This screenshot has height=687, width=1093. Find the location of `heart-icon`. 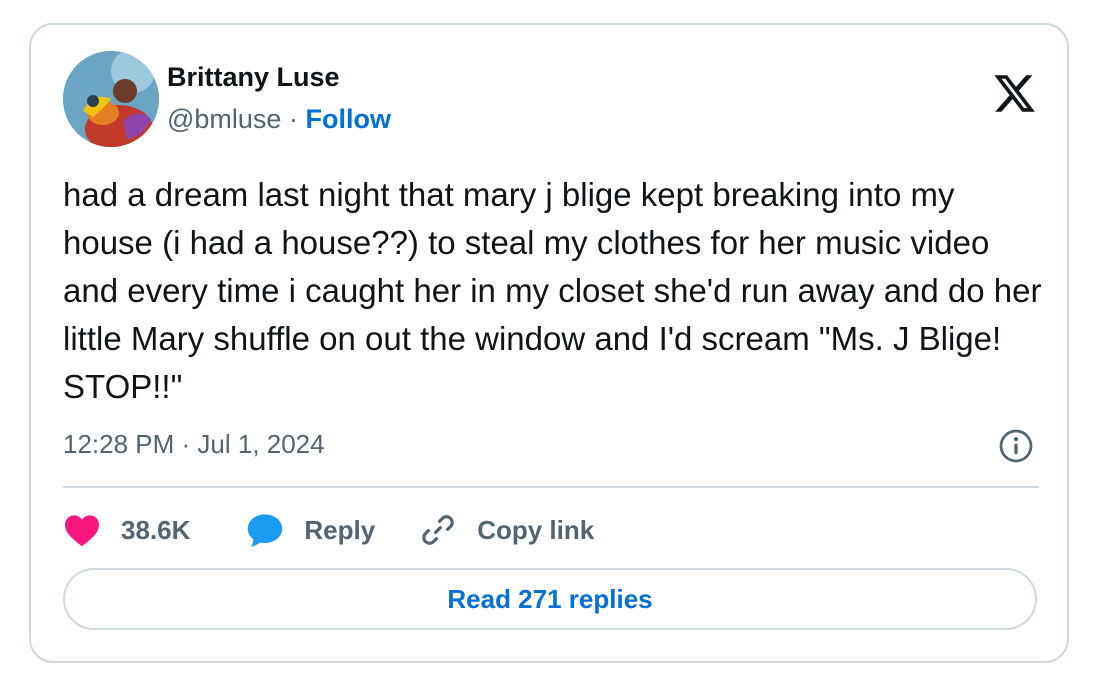

heart-icon is located at coordinates (82, 531).